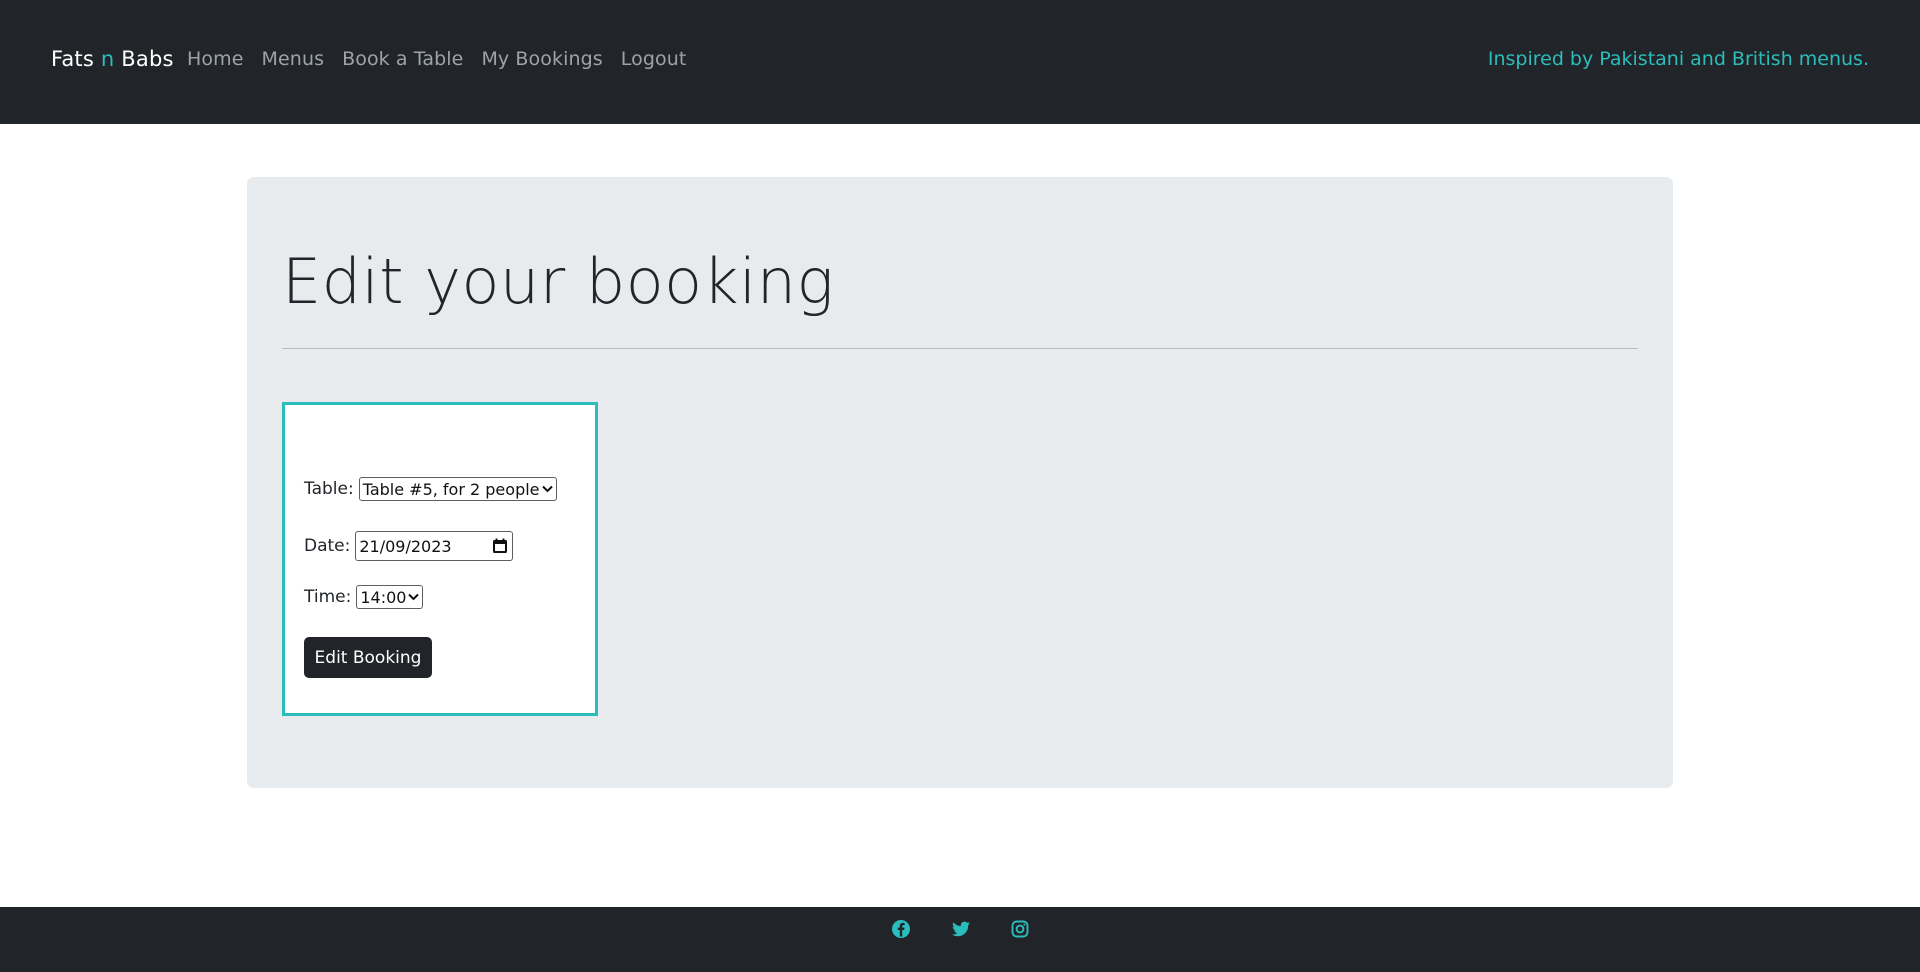 The width and height of the screenshot is (1920, 972). Describe the element at coordinates (1678, 59) in the screenshot. I see `nav-tagline: Inspired by Pakistani and British menus.` at that location.